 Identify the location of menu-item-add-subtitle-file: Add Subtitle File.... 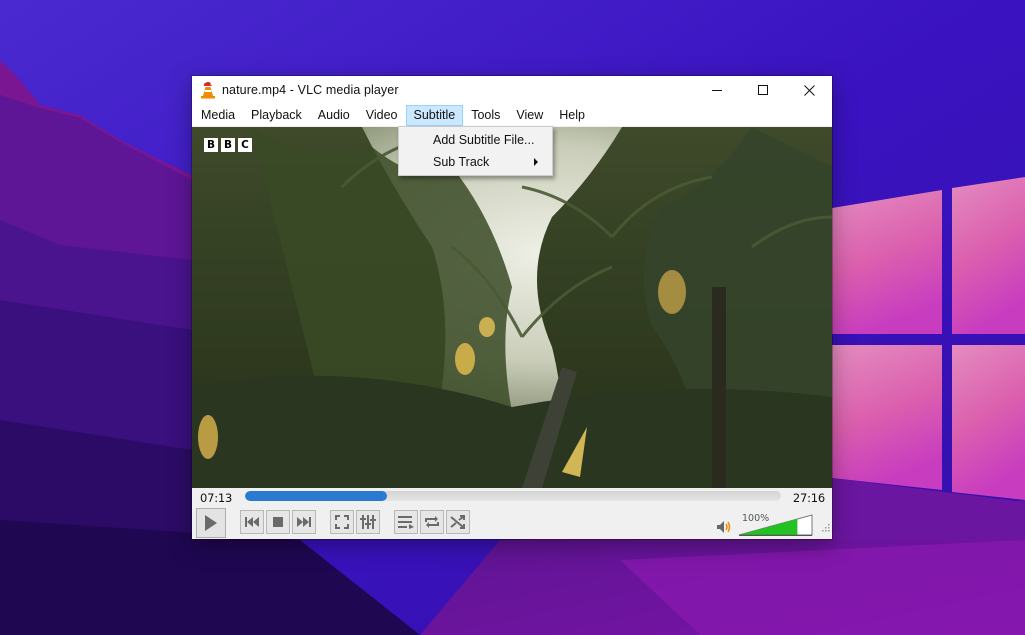
(475, 140).